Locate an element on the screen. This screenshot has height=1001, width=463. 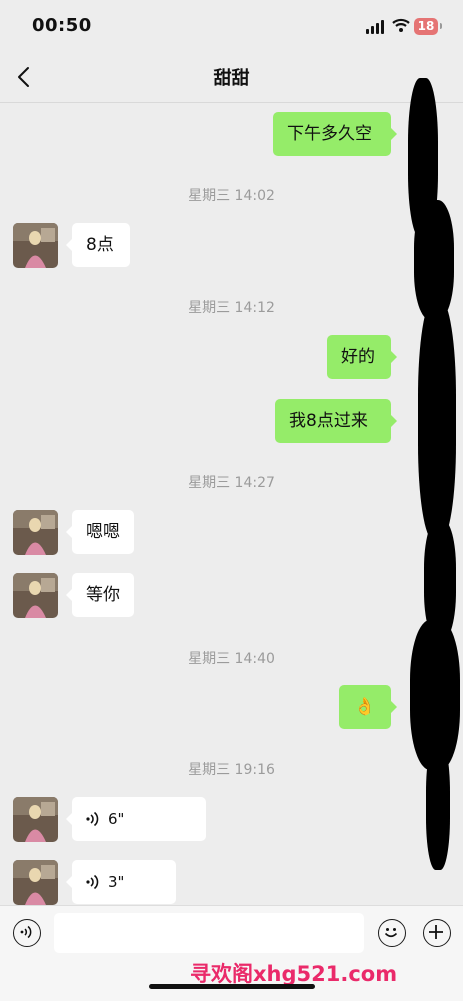
emoji-button is located at coordinates (392, 933).